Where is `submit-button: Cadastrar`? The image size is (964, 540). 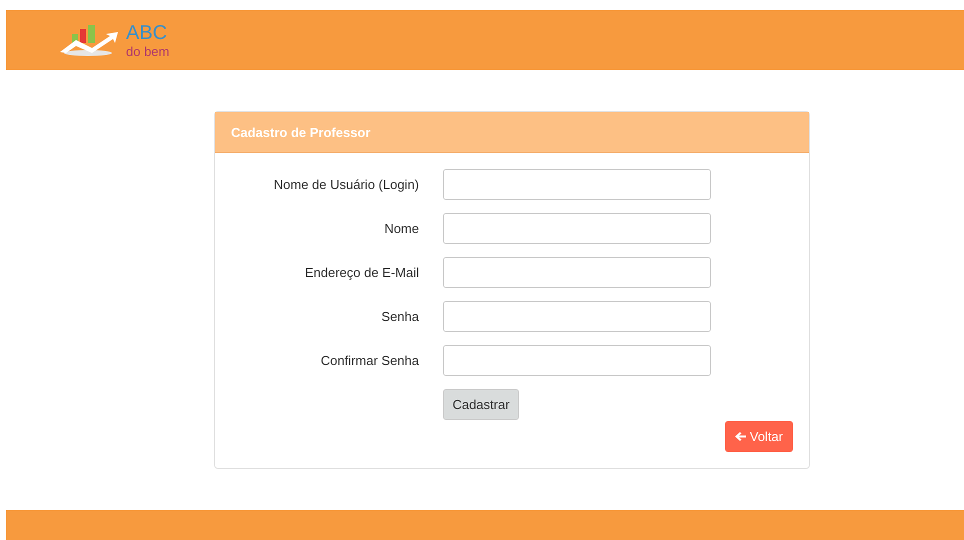 submit-button: Cadastrar is located at coordinates (481, 404).